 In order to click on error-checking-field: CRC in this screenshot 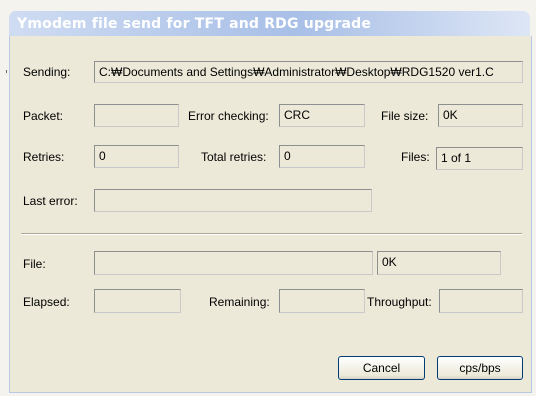, I will do `click(322, 115)`.